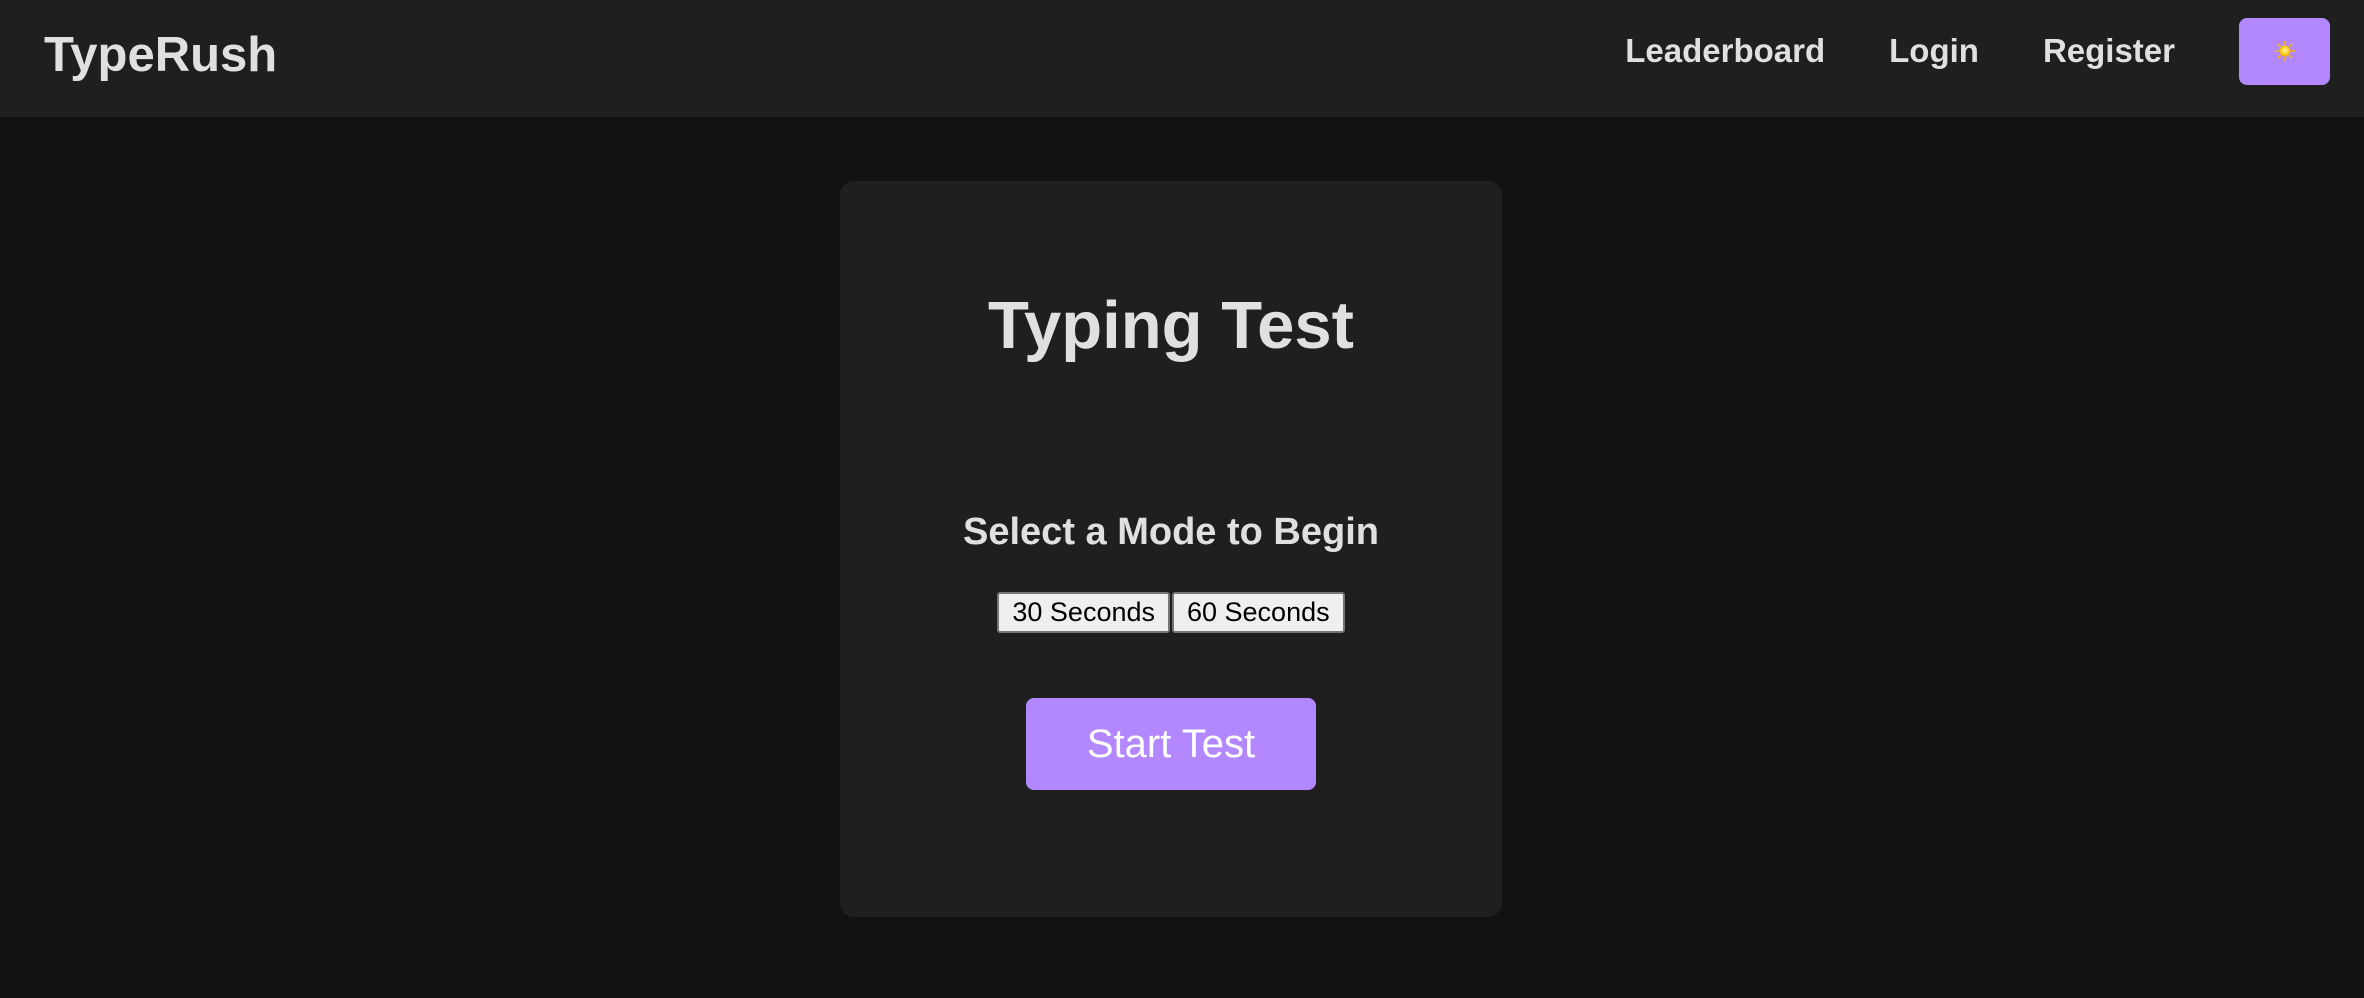 The height and width of the screenshot is (998, 2364). I want to click on brand-logo: TypeRush, so click(160, 55).